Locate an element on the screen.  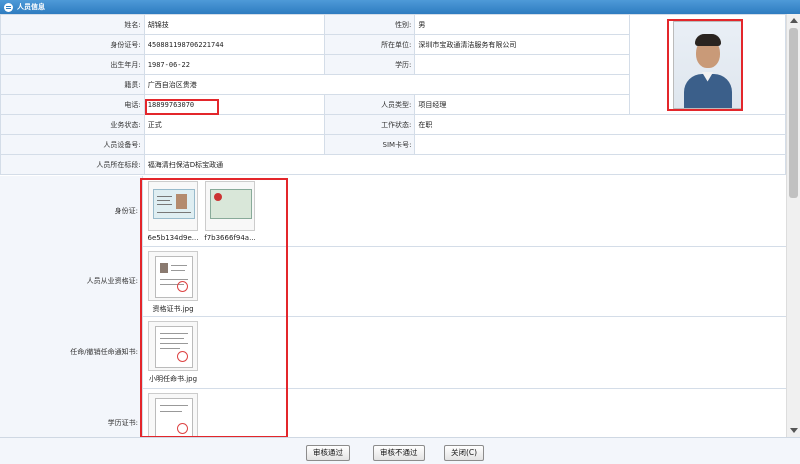
birth-value: 1987-06-22 is located at coordinates (234, 64).